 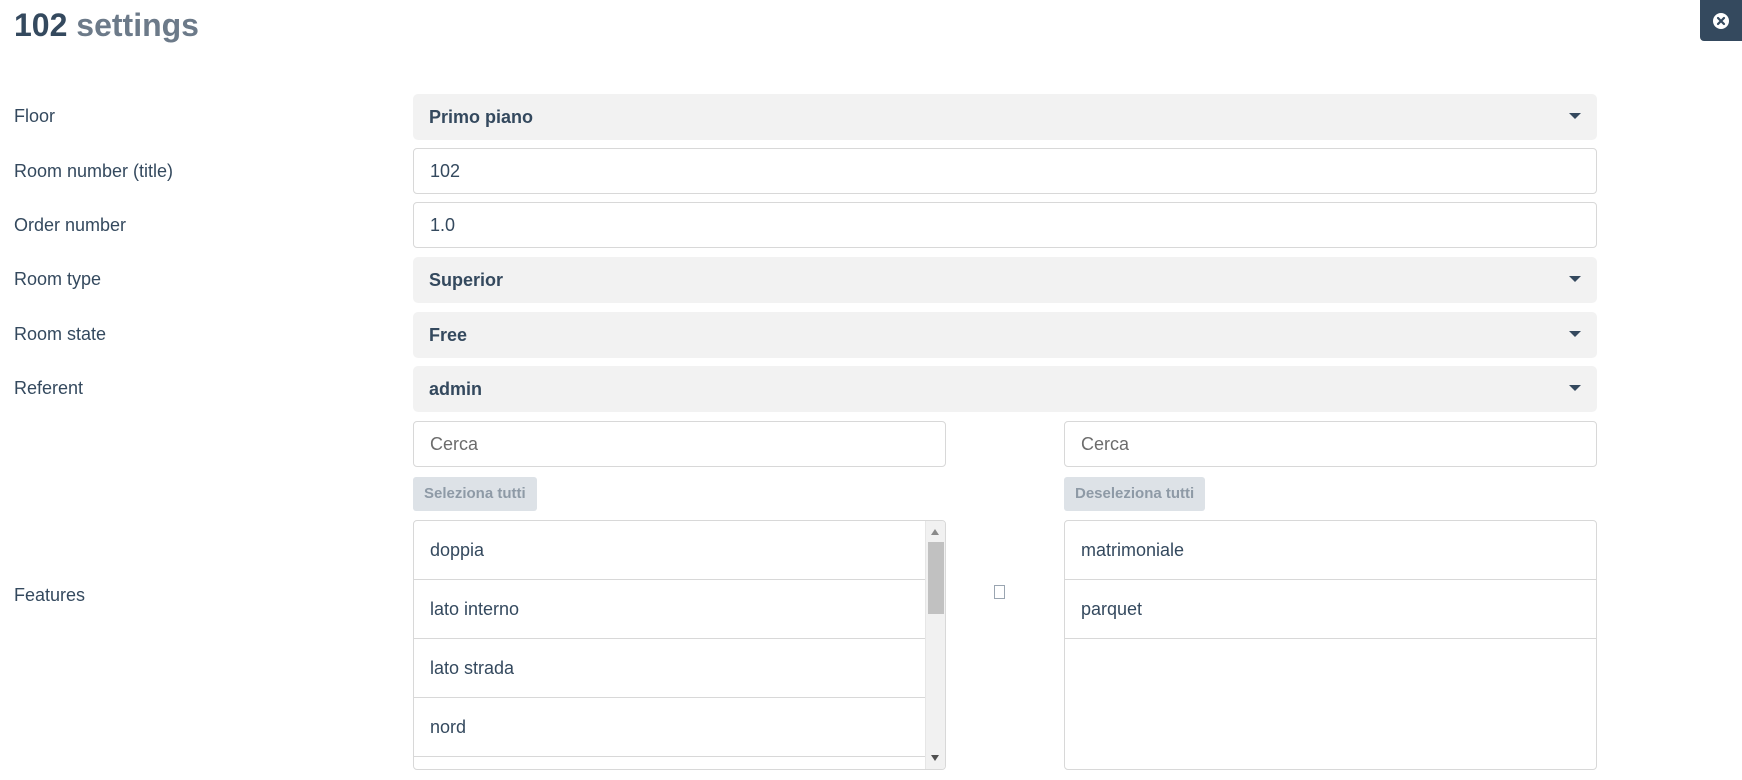 What do you see at coordinates (58, 279) in the screenshot?
I see `room-type-label: Room type` at bounding box center [58, 279].